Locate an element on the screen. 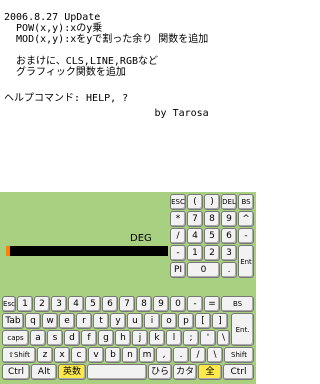 The width and height of the screenshot is (320, 384). key-backslash: \ is located at coordinates (223, 338).